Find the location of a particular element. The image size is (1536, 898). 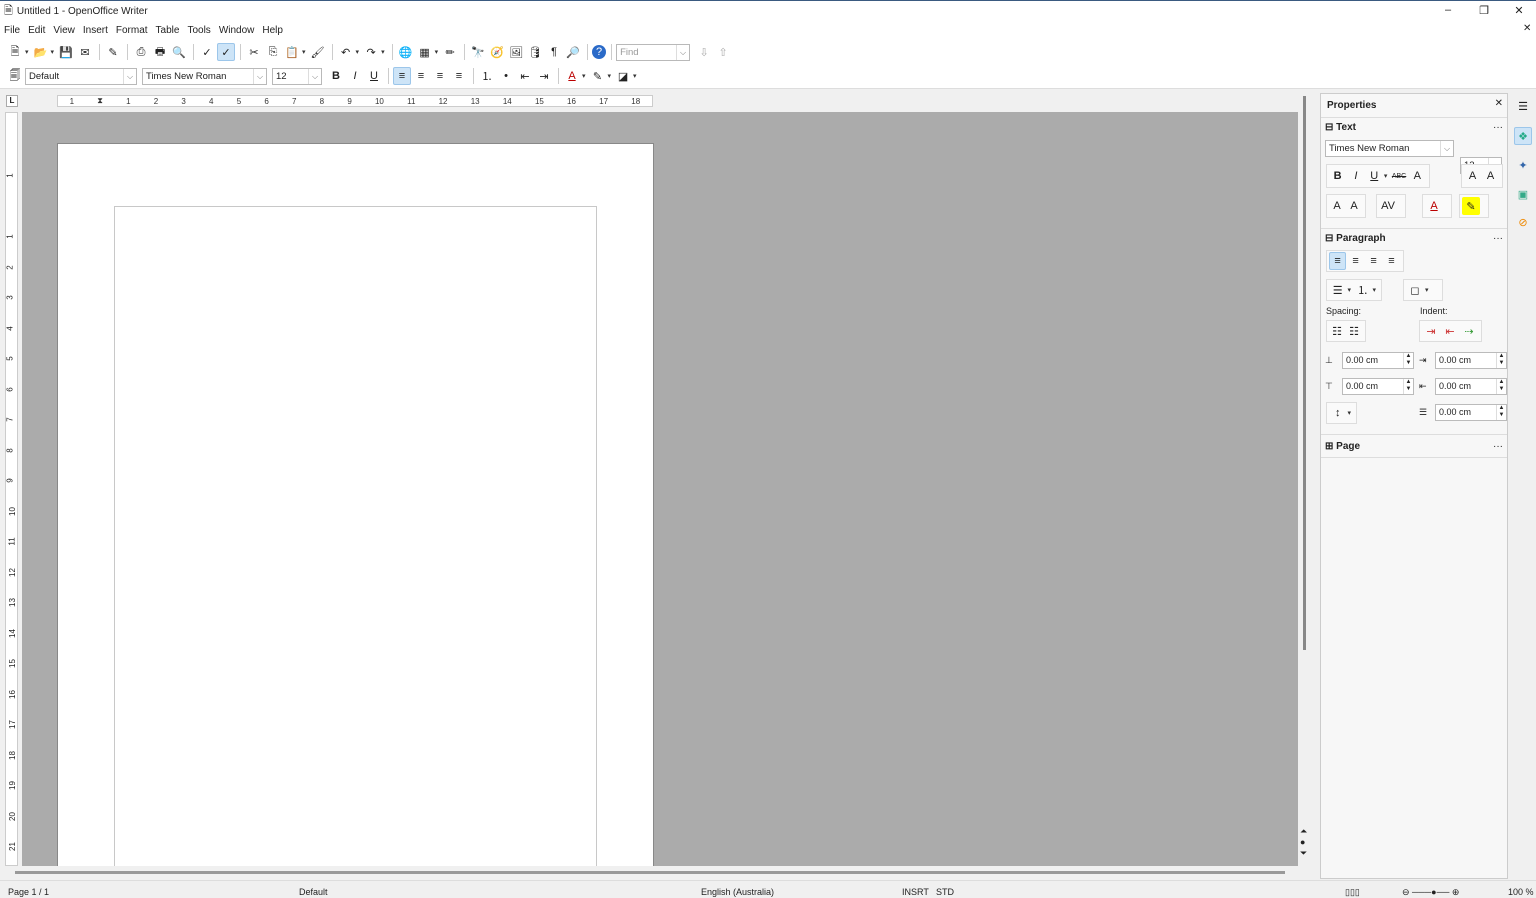

export-pdf-icon: ⎙ is located at coordinates (141, 52).